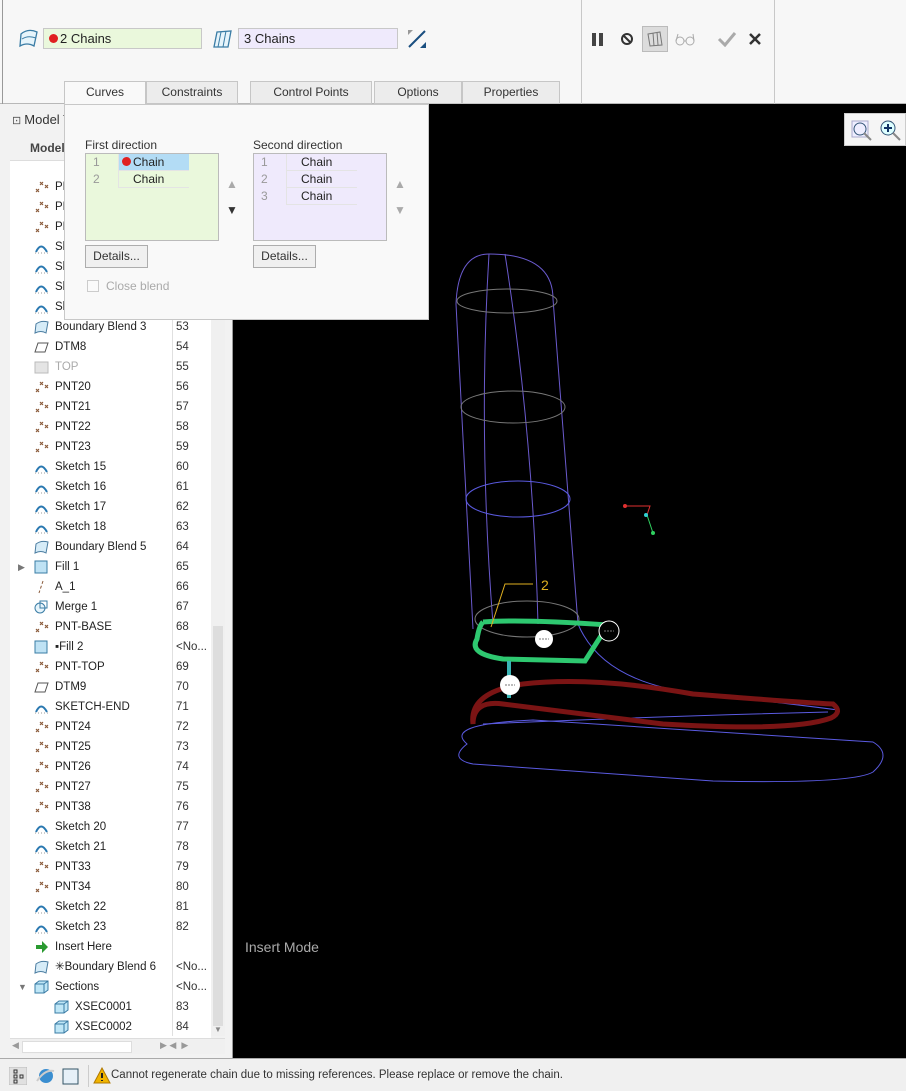 Image resolution: width=906 pixels, height=1091 pixels. What do you see at coordinates (110, 907) in the screenshot?
I see `tree-item: Sketch 22 81` at bounding box center [110, 907].